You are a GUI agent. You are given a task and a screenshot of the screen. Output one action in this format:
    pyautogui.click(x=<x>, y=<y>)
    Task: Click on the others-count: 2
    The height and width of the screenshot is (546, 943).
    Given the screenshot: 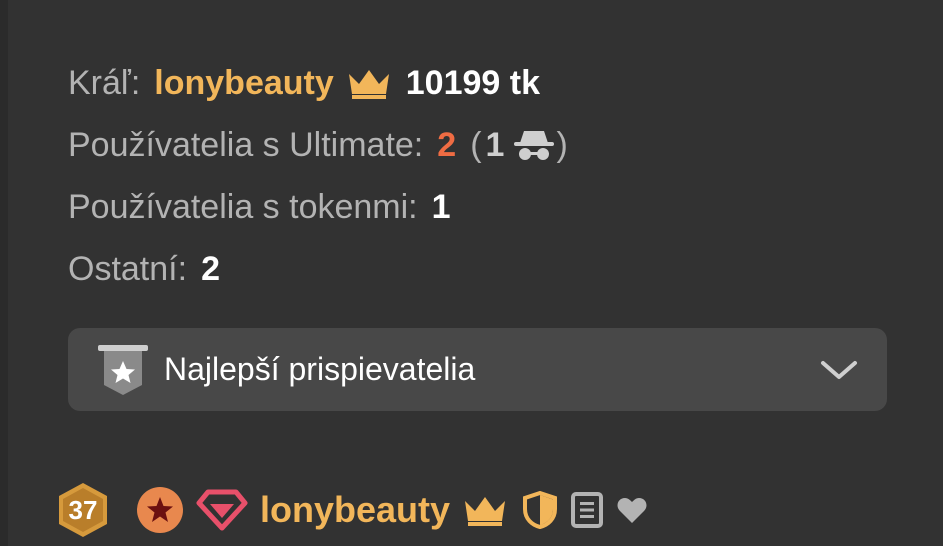 What is the action you would take?
    pyautogui.click(x=210, y=268)
    